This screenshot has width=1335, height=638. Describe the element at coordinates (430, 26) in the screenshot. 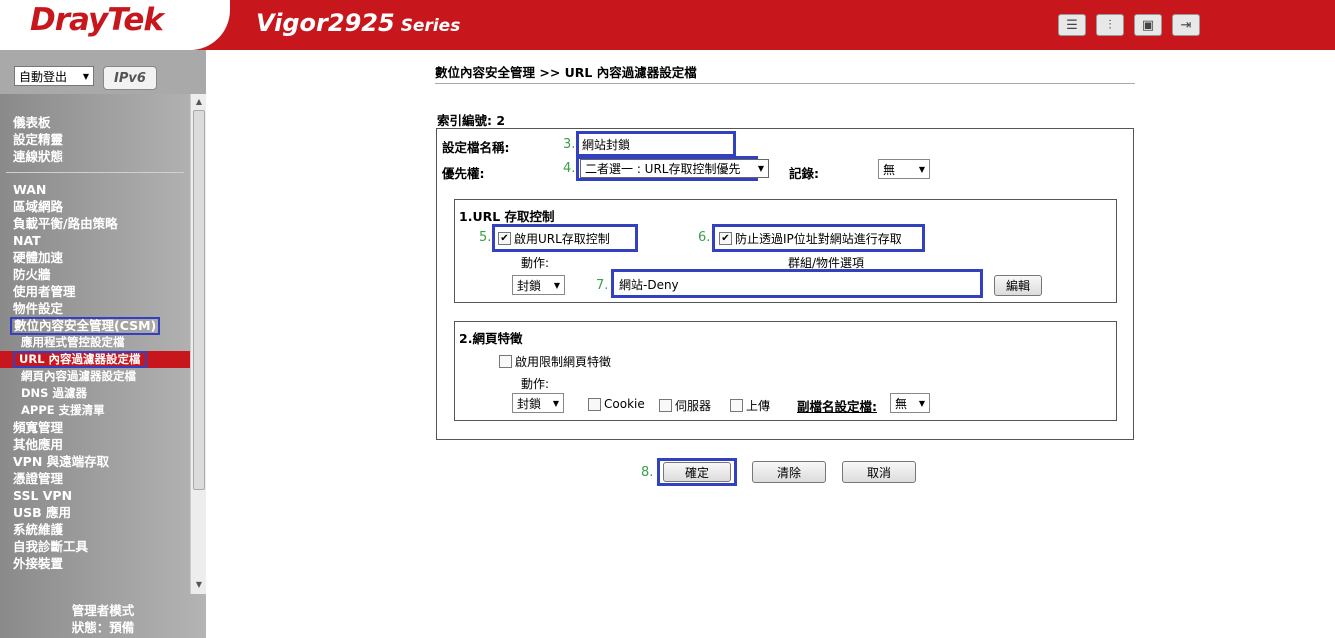

I see `model-series: Series` at that location.